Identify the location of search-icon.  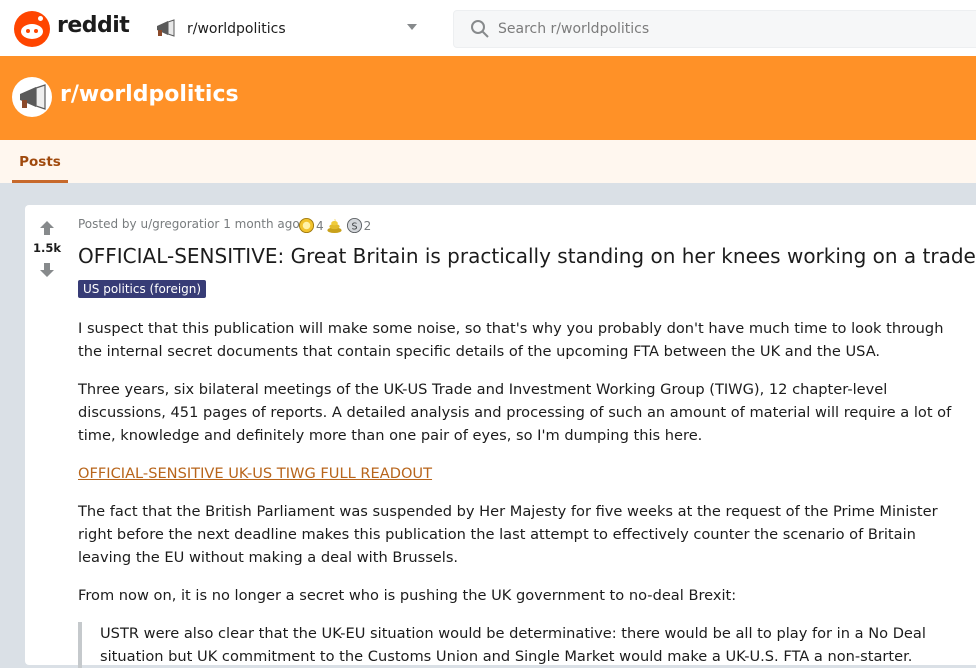
(480, 29).